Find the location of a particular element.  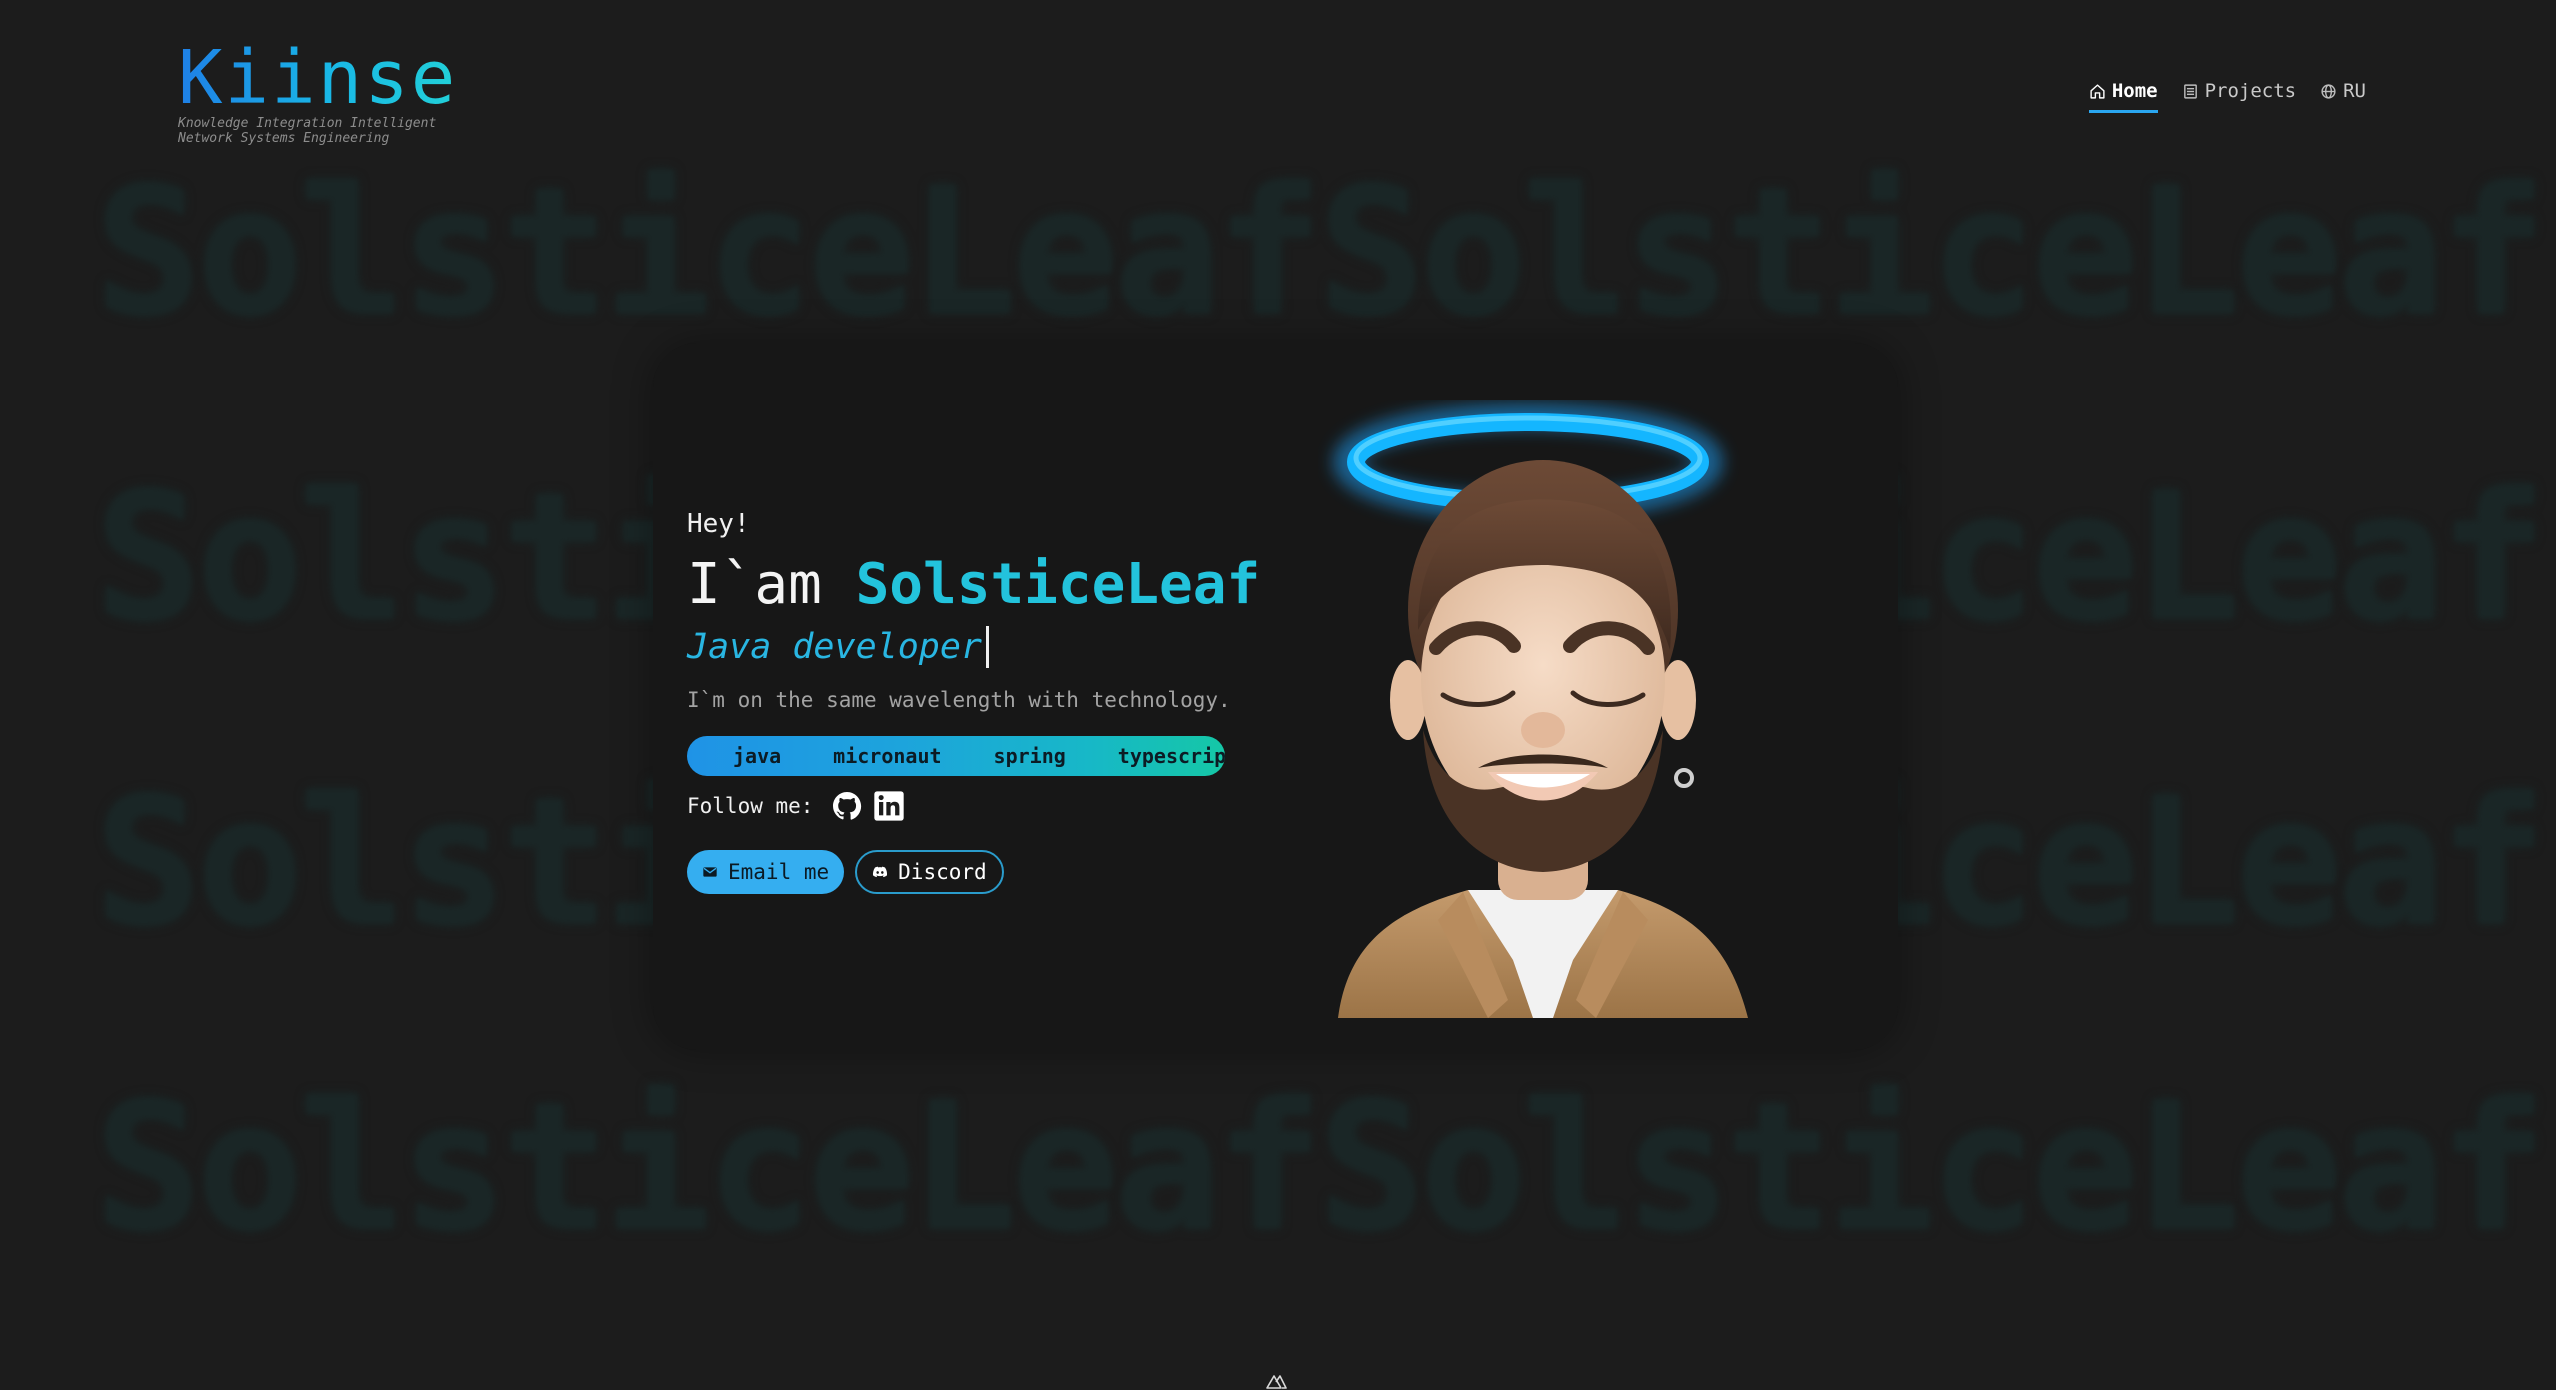

tech-tag: typescript is located at coordinates (1171, 756).